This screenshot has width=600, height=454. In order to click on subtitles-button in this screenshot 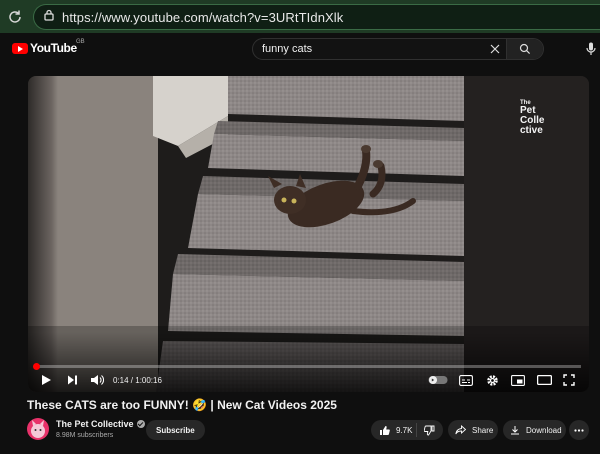, I will do `click(466, 380)`.